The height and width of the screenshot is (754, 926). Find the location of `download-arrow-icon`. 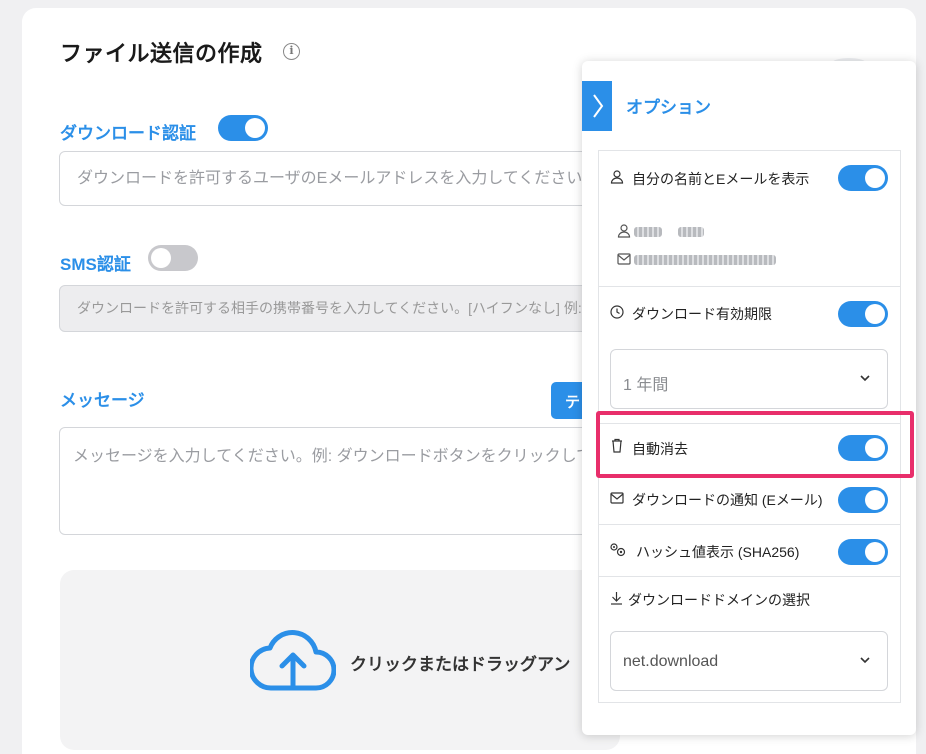

download-arrow-icon is located at coordinates (616, 598).